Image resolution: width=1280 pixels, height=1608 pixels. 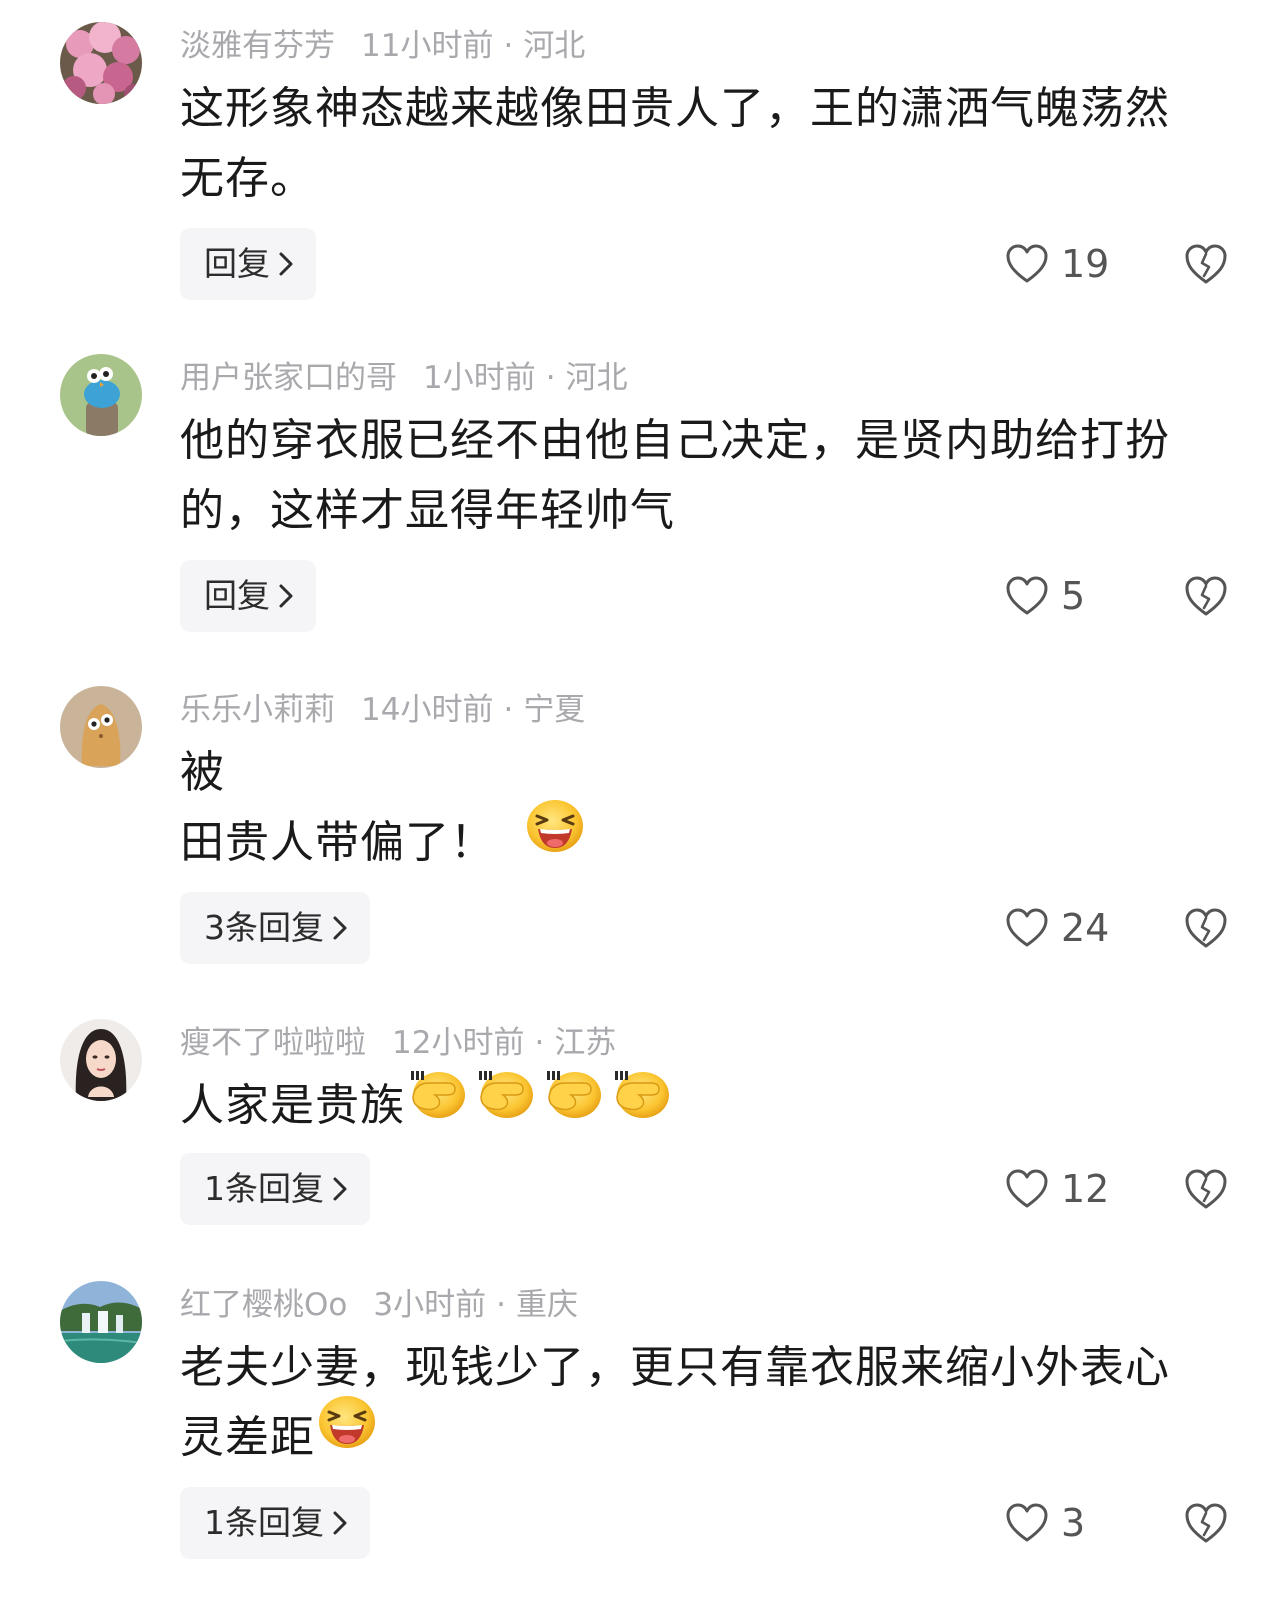 I want to click on comment-text: 人家是贵族, so click(x=705, y=1105).